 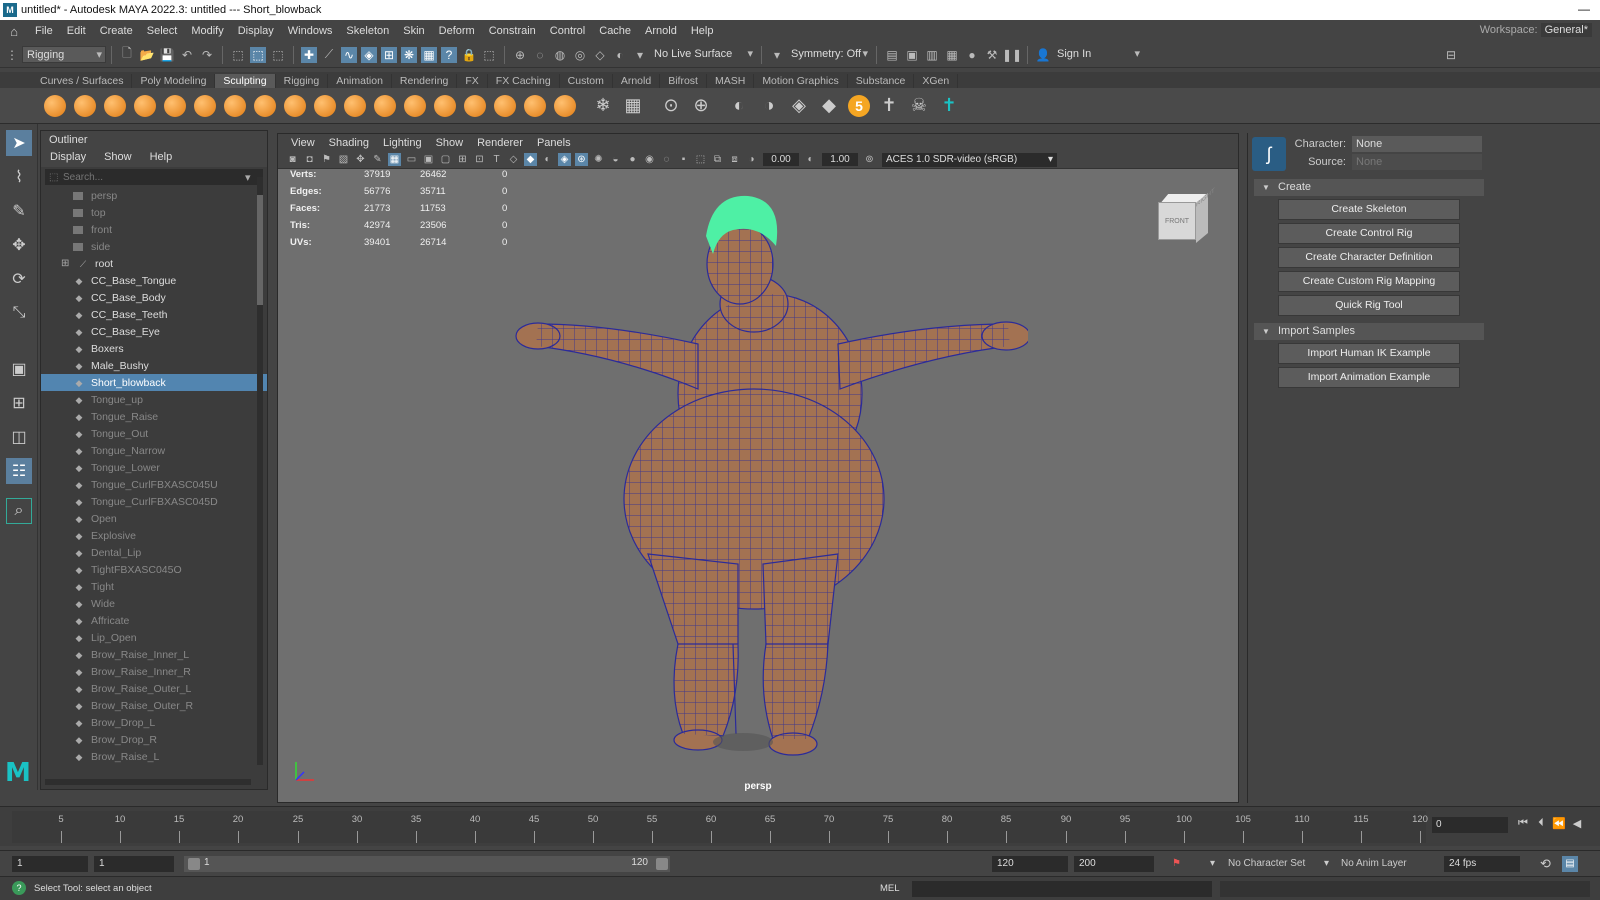 I want to click on smear-tool-icon, so click(x=475, y=105).